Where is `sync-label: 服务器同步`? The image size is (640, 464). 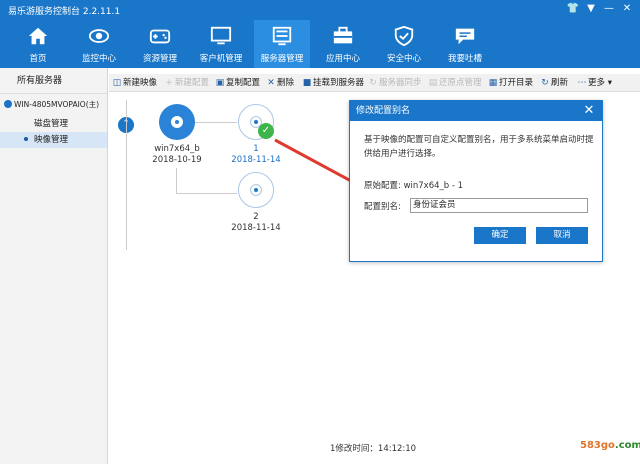 sync-label: 服务器同步 is located at coordinates (400, 83).